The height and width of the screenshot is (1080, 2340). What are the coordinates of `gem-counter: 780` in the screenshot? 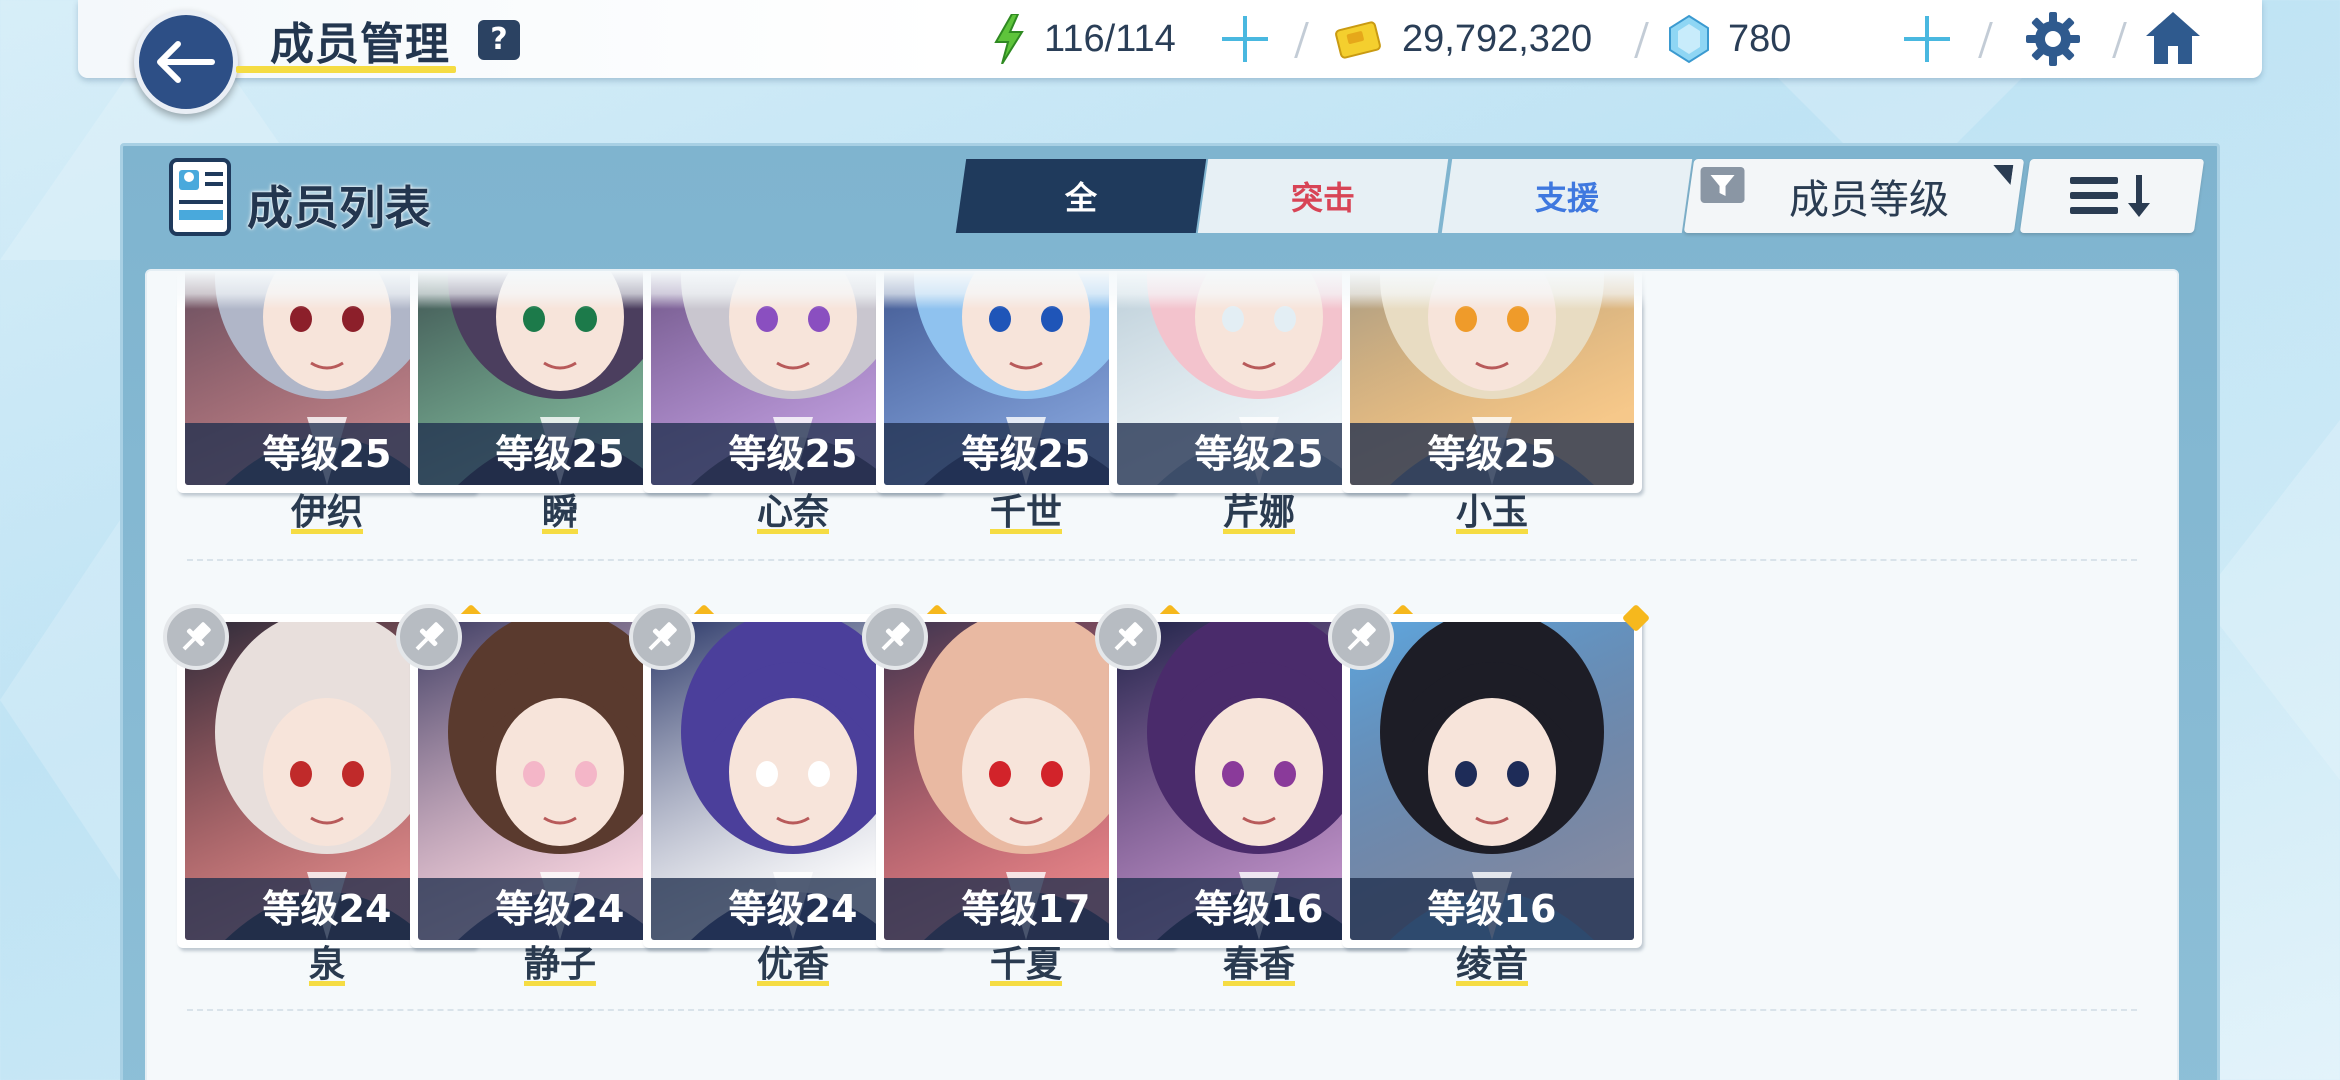 It's located at (1759, 39).